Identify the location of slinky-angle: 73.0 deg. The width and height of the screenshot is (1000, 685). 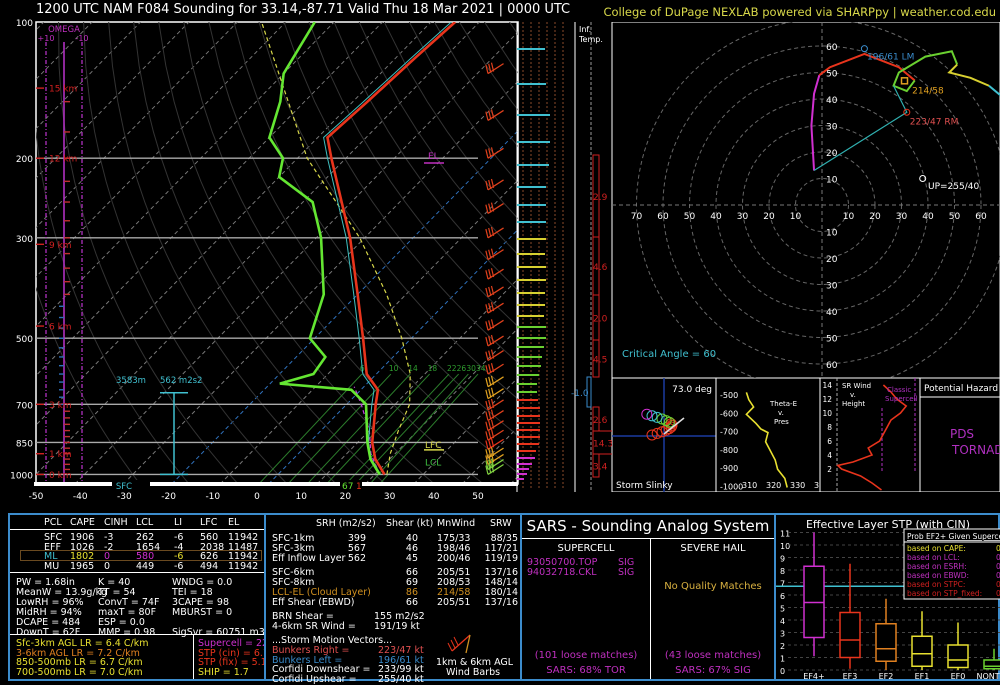
(692, 390).